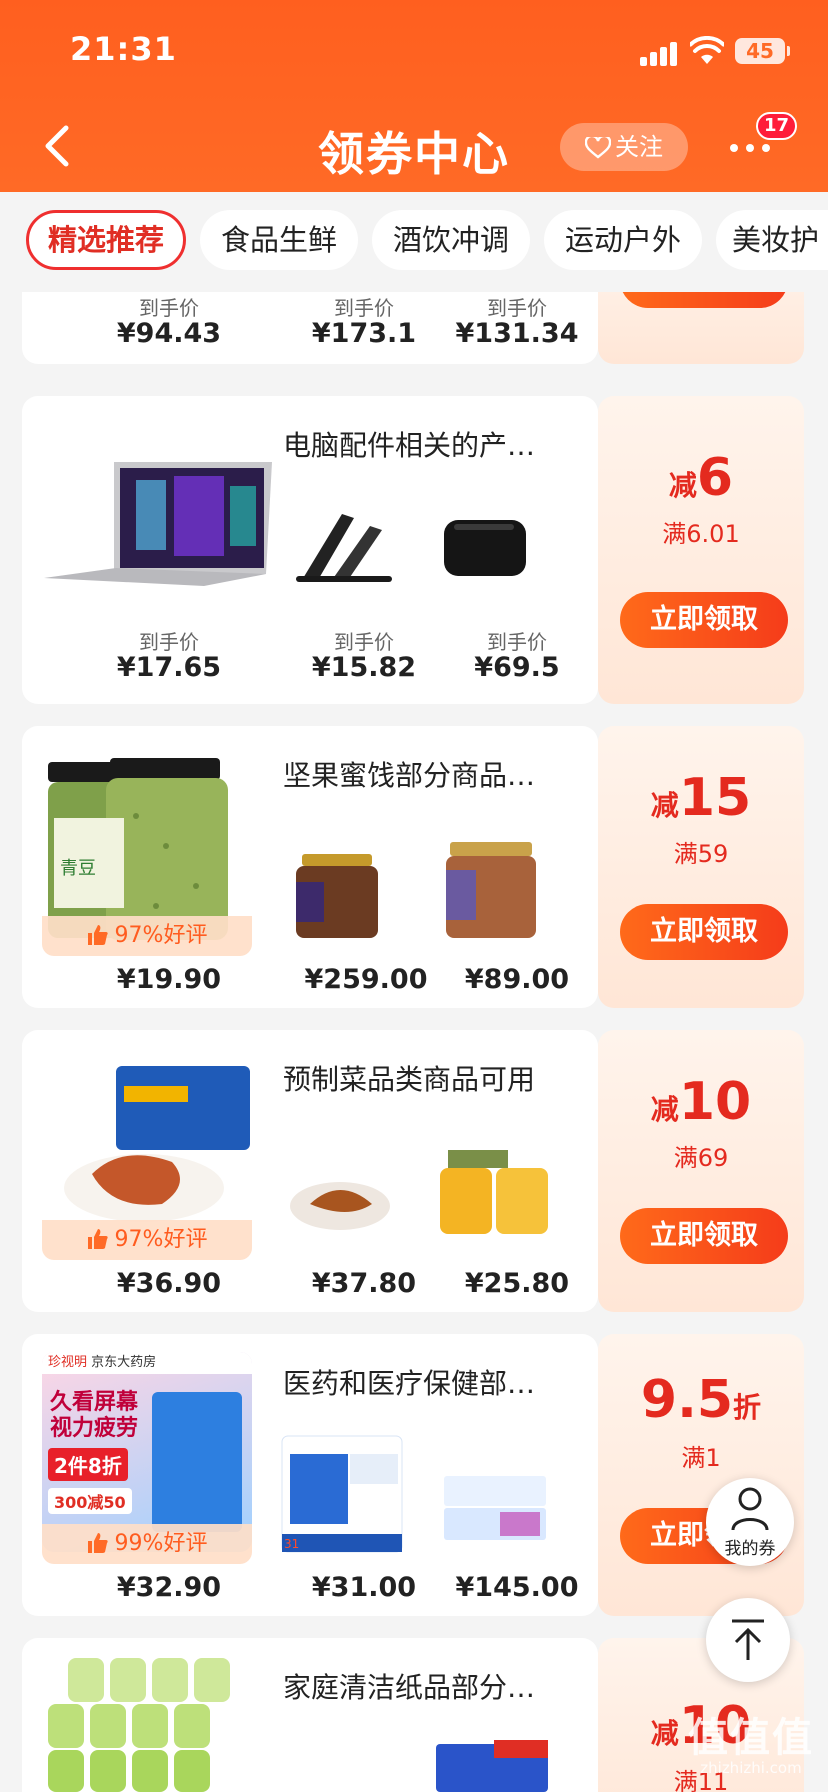 The width and height of the screenshot is (828, 1792). I want to click on product-price: ¥145.00, so click(517, 1587).